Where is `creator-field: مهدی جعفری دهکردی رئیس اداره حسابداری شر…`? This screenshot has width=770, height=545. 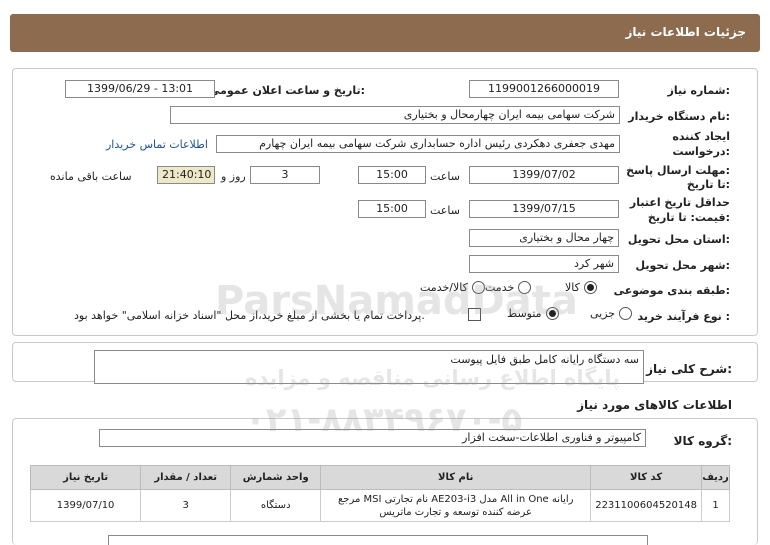
creator-field: مهدی جعفری دهکردی رئیس اداره حسابداری شر… is located at coordinates (418, 144).